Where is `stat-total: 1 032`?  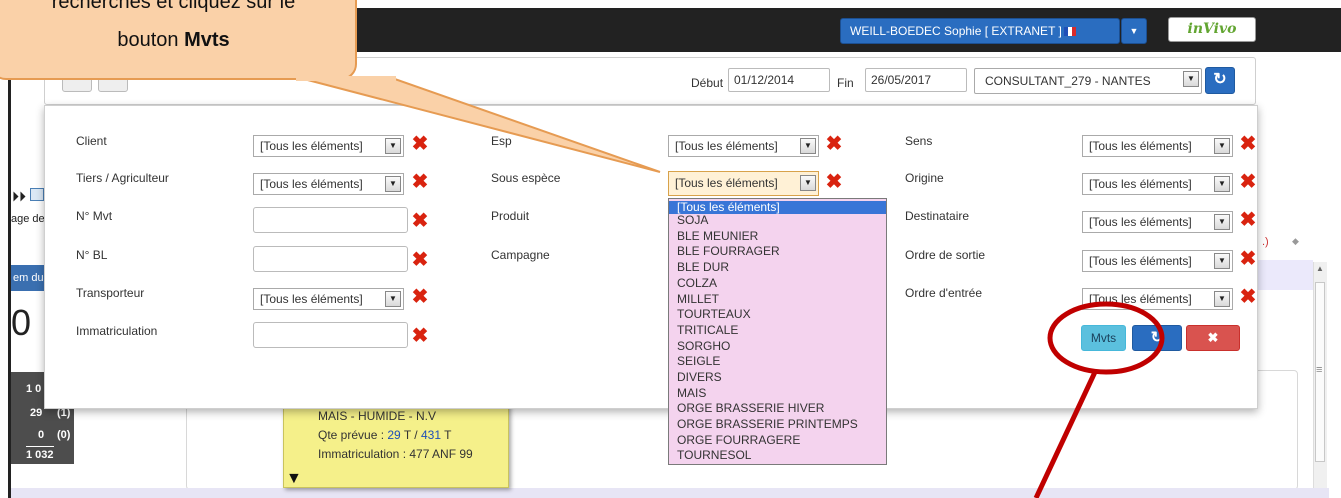
stat-total: 1 032 is located at coordinates (40, 453).